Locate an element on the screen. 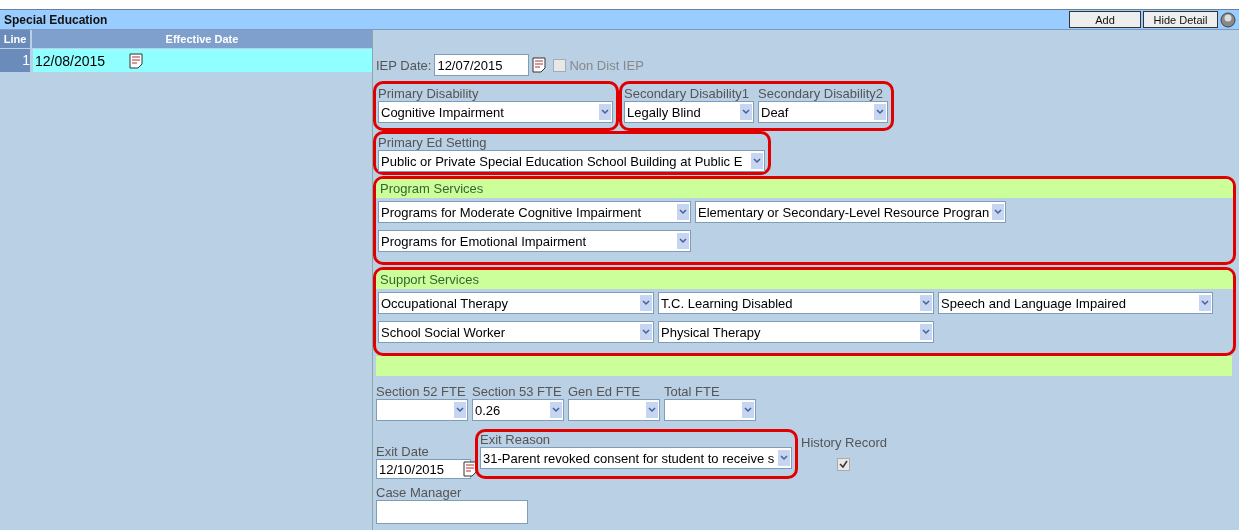  dropdown: School Social Worker is located at coordinates (516, 332).